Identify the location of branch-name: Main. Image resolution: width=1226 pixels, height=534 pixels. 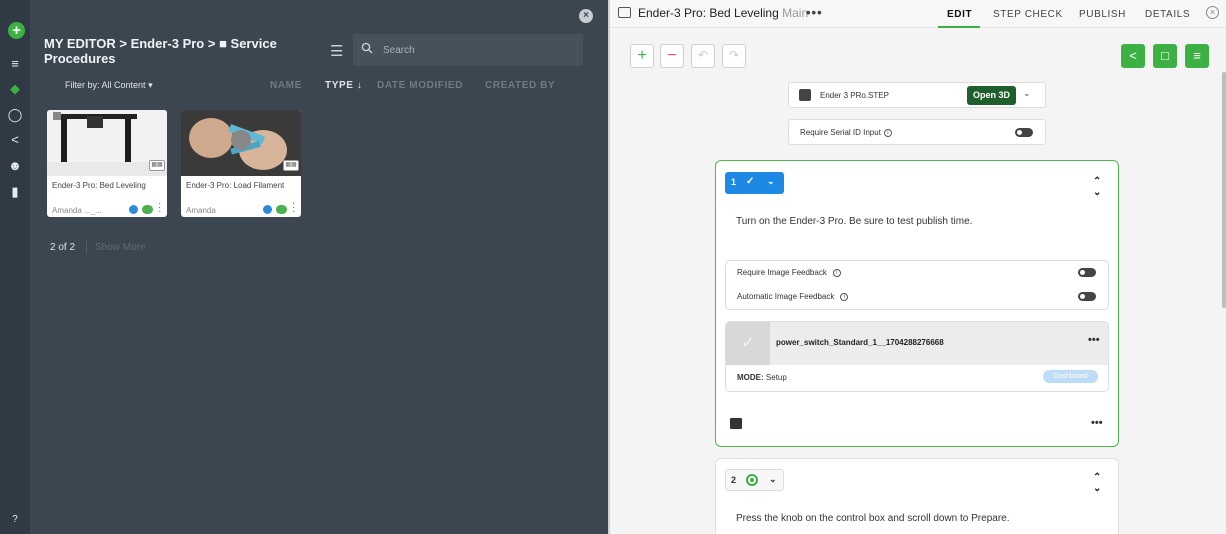
(795, 13).